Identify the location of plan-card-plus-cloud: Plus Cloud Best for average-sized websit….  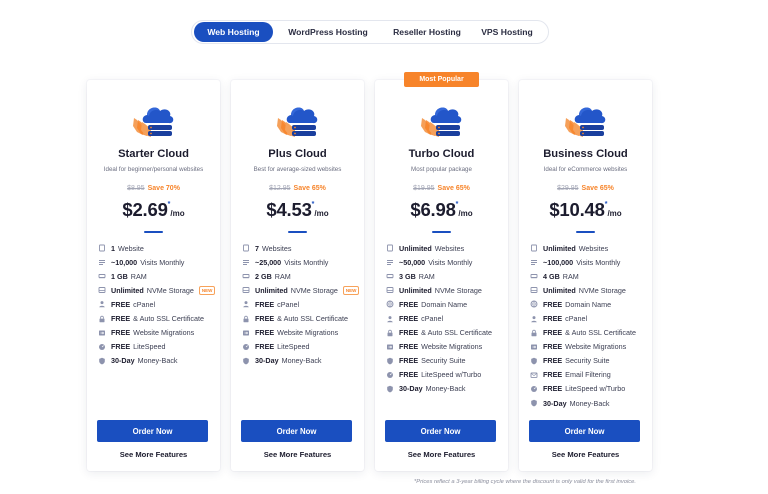
(297, 275).